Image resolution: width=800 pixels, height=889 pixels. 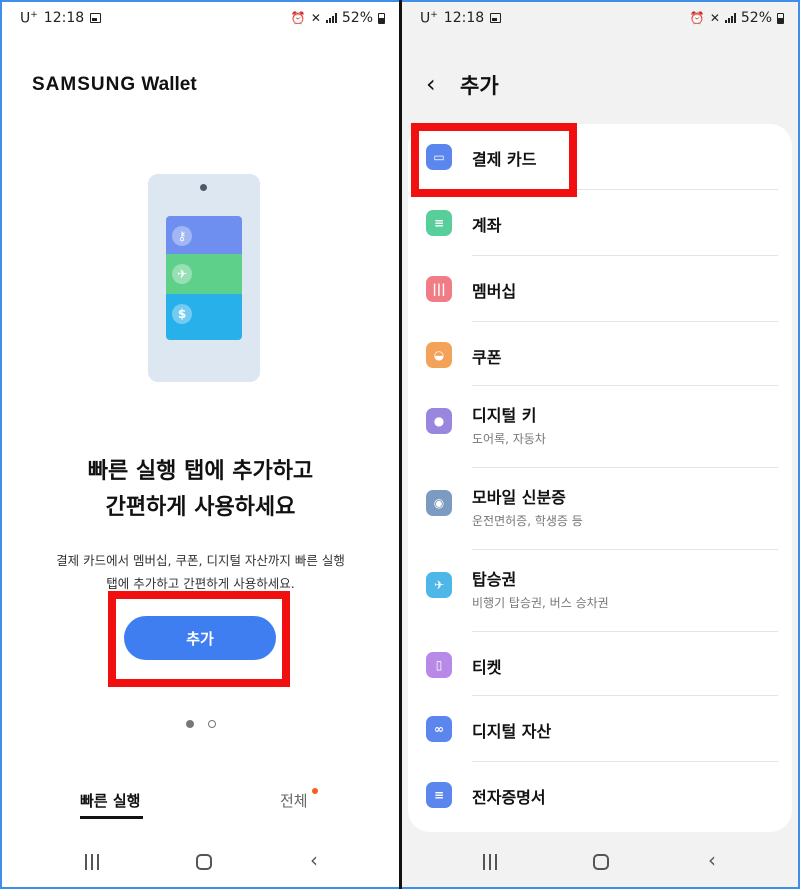 What do you see at coordinates (212, 724) in the screenshot?
I see `page-dot-inactive` at bounding box center [212, 724].